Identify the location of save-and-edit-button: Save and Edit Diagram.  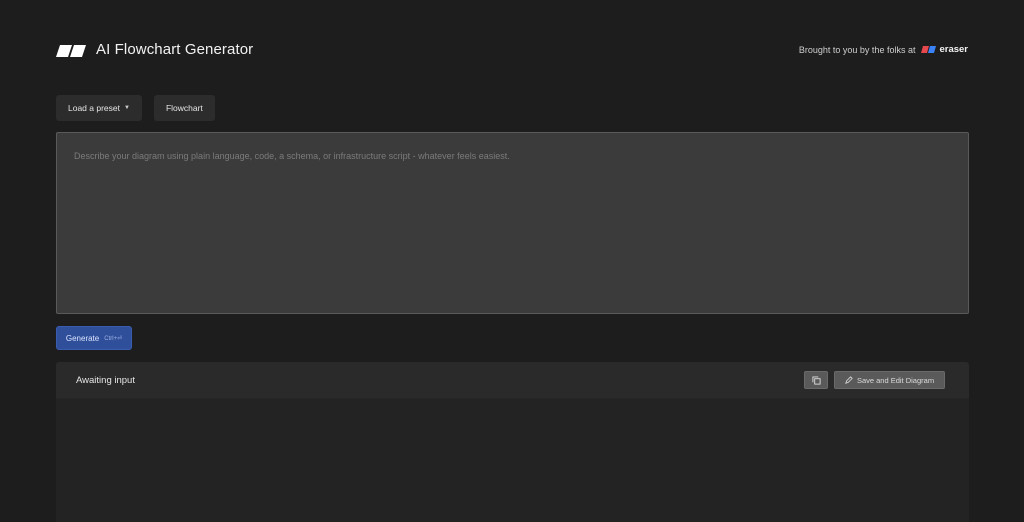
(889, 380).